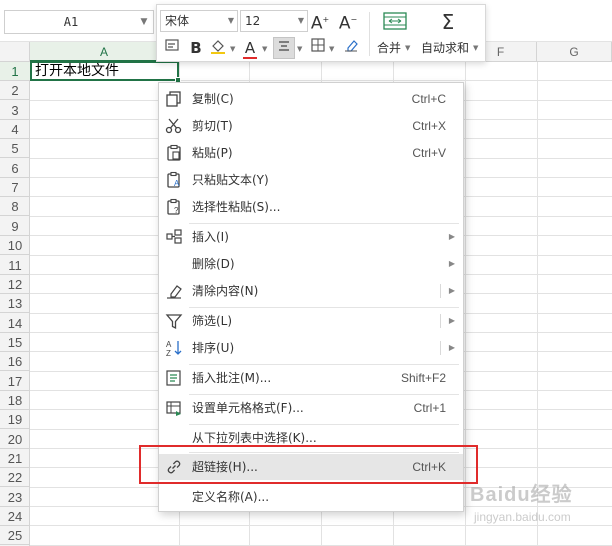 Image resolution: width=612 pixels, height=546 pixels. Describe the element at coordinates (15, 52) in the screenshot. I see `select-all-corner` at that location.